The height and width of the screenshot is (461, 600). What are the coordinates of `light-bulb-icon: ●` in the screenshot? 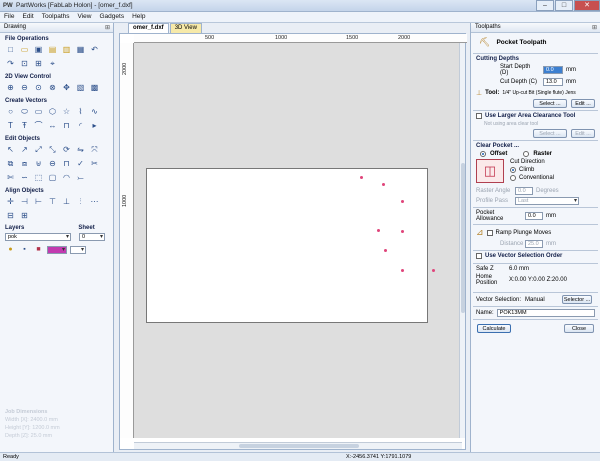 It's located at (10, 249).